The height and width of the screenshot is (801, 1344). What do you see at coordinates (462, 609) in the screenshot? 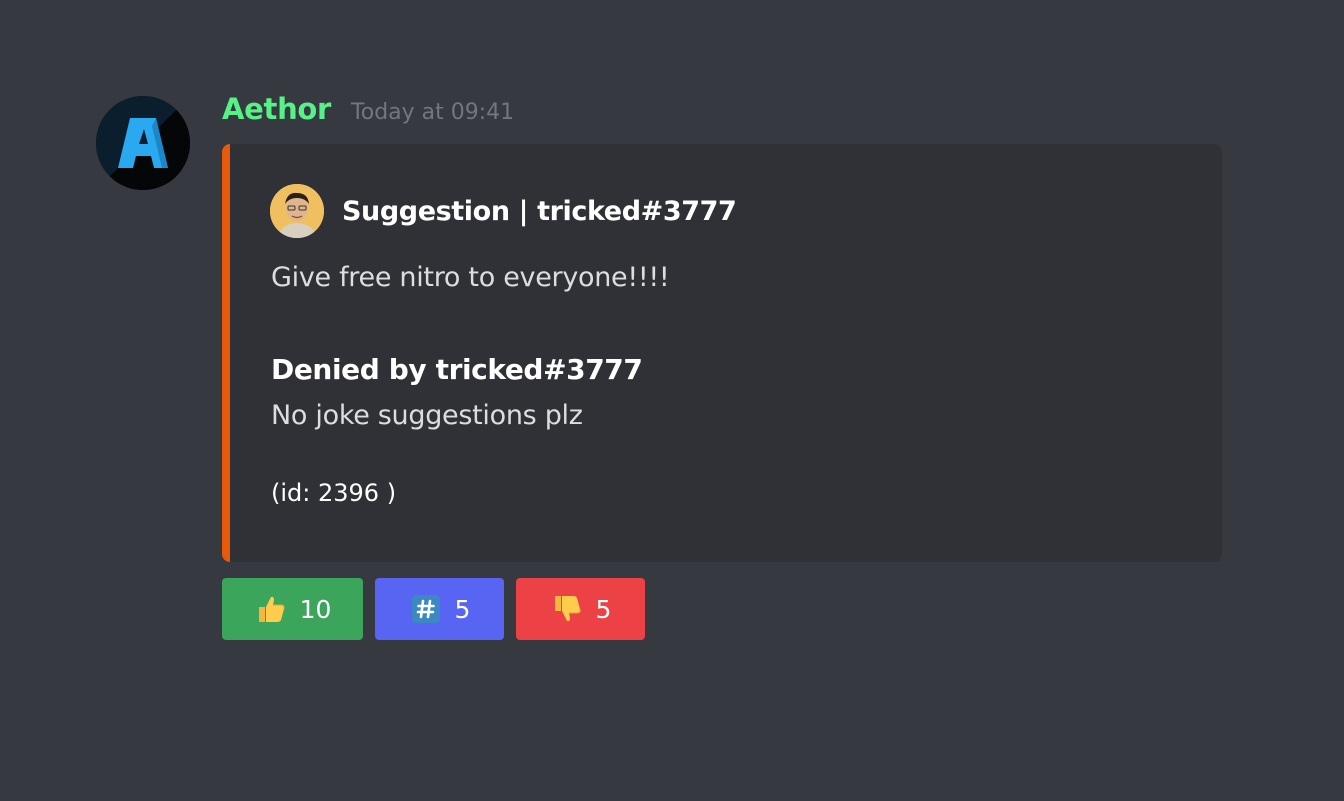
I see `neutral-vote-count: 5` at bounding box center [462, 609].